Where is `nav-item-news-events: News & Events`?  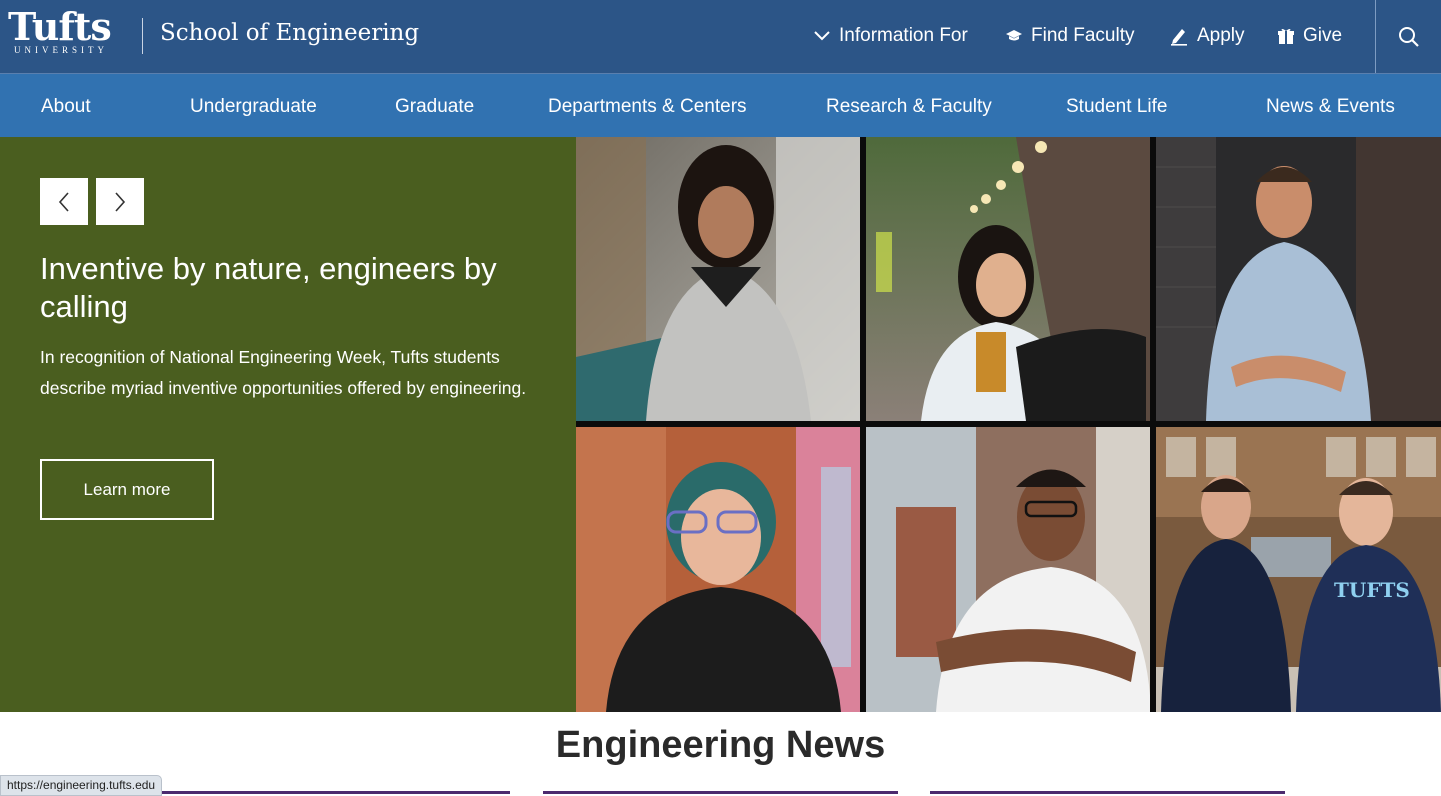
nav-item-news-events: News & Events is located at coordinates (1330, 107).